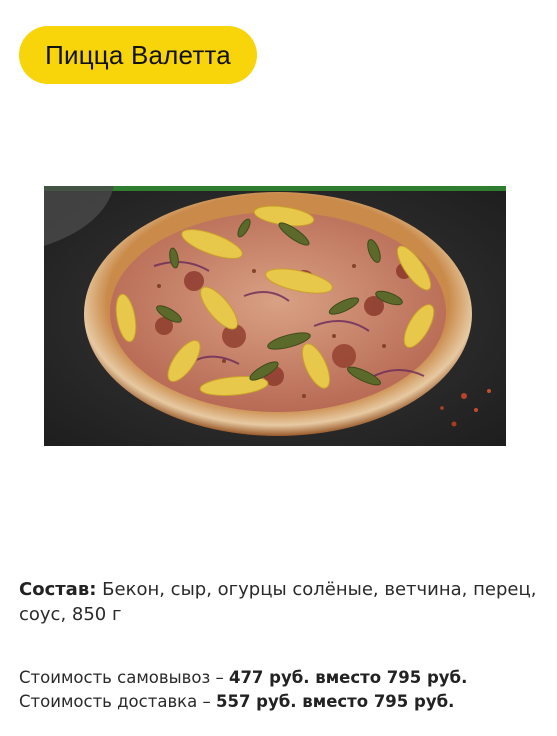 The image size is (557, 736). I want to click on delivery-price-label: Стоимость доставка –, so click(117, 701).